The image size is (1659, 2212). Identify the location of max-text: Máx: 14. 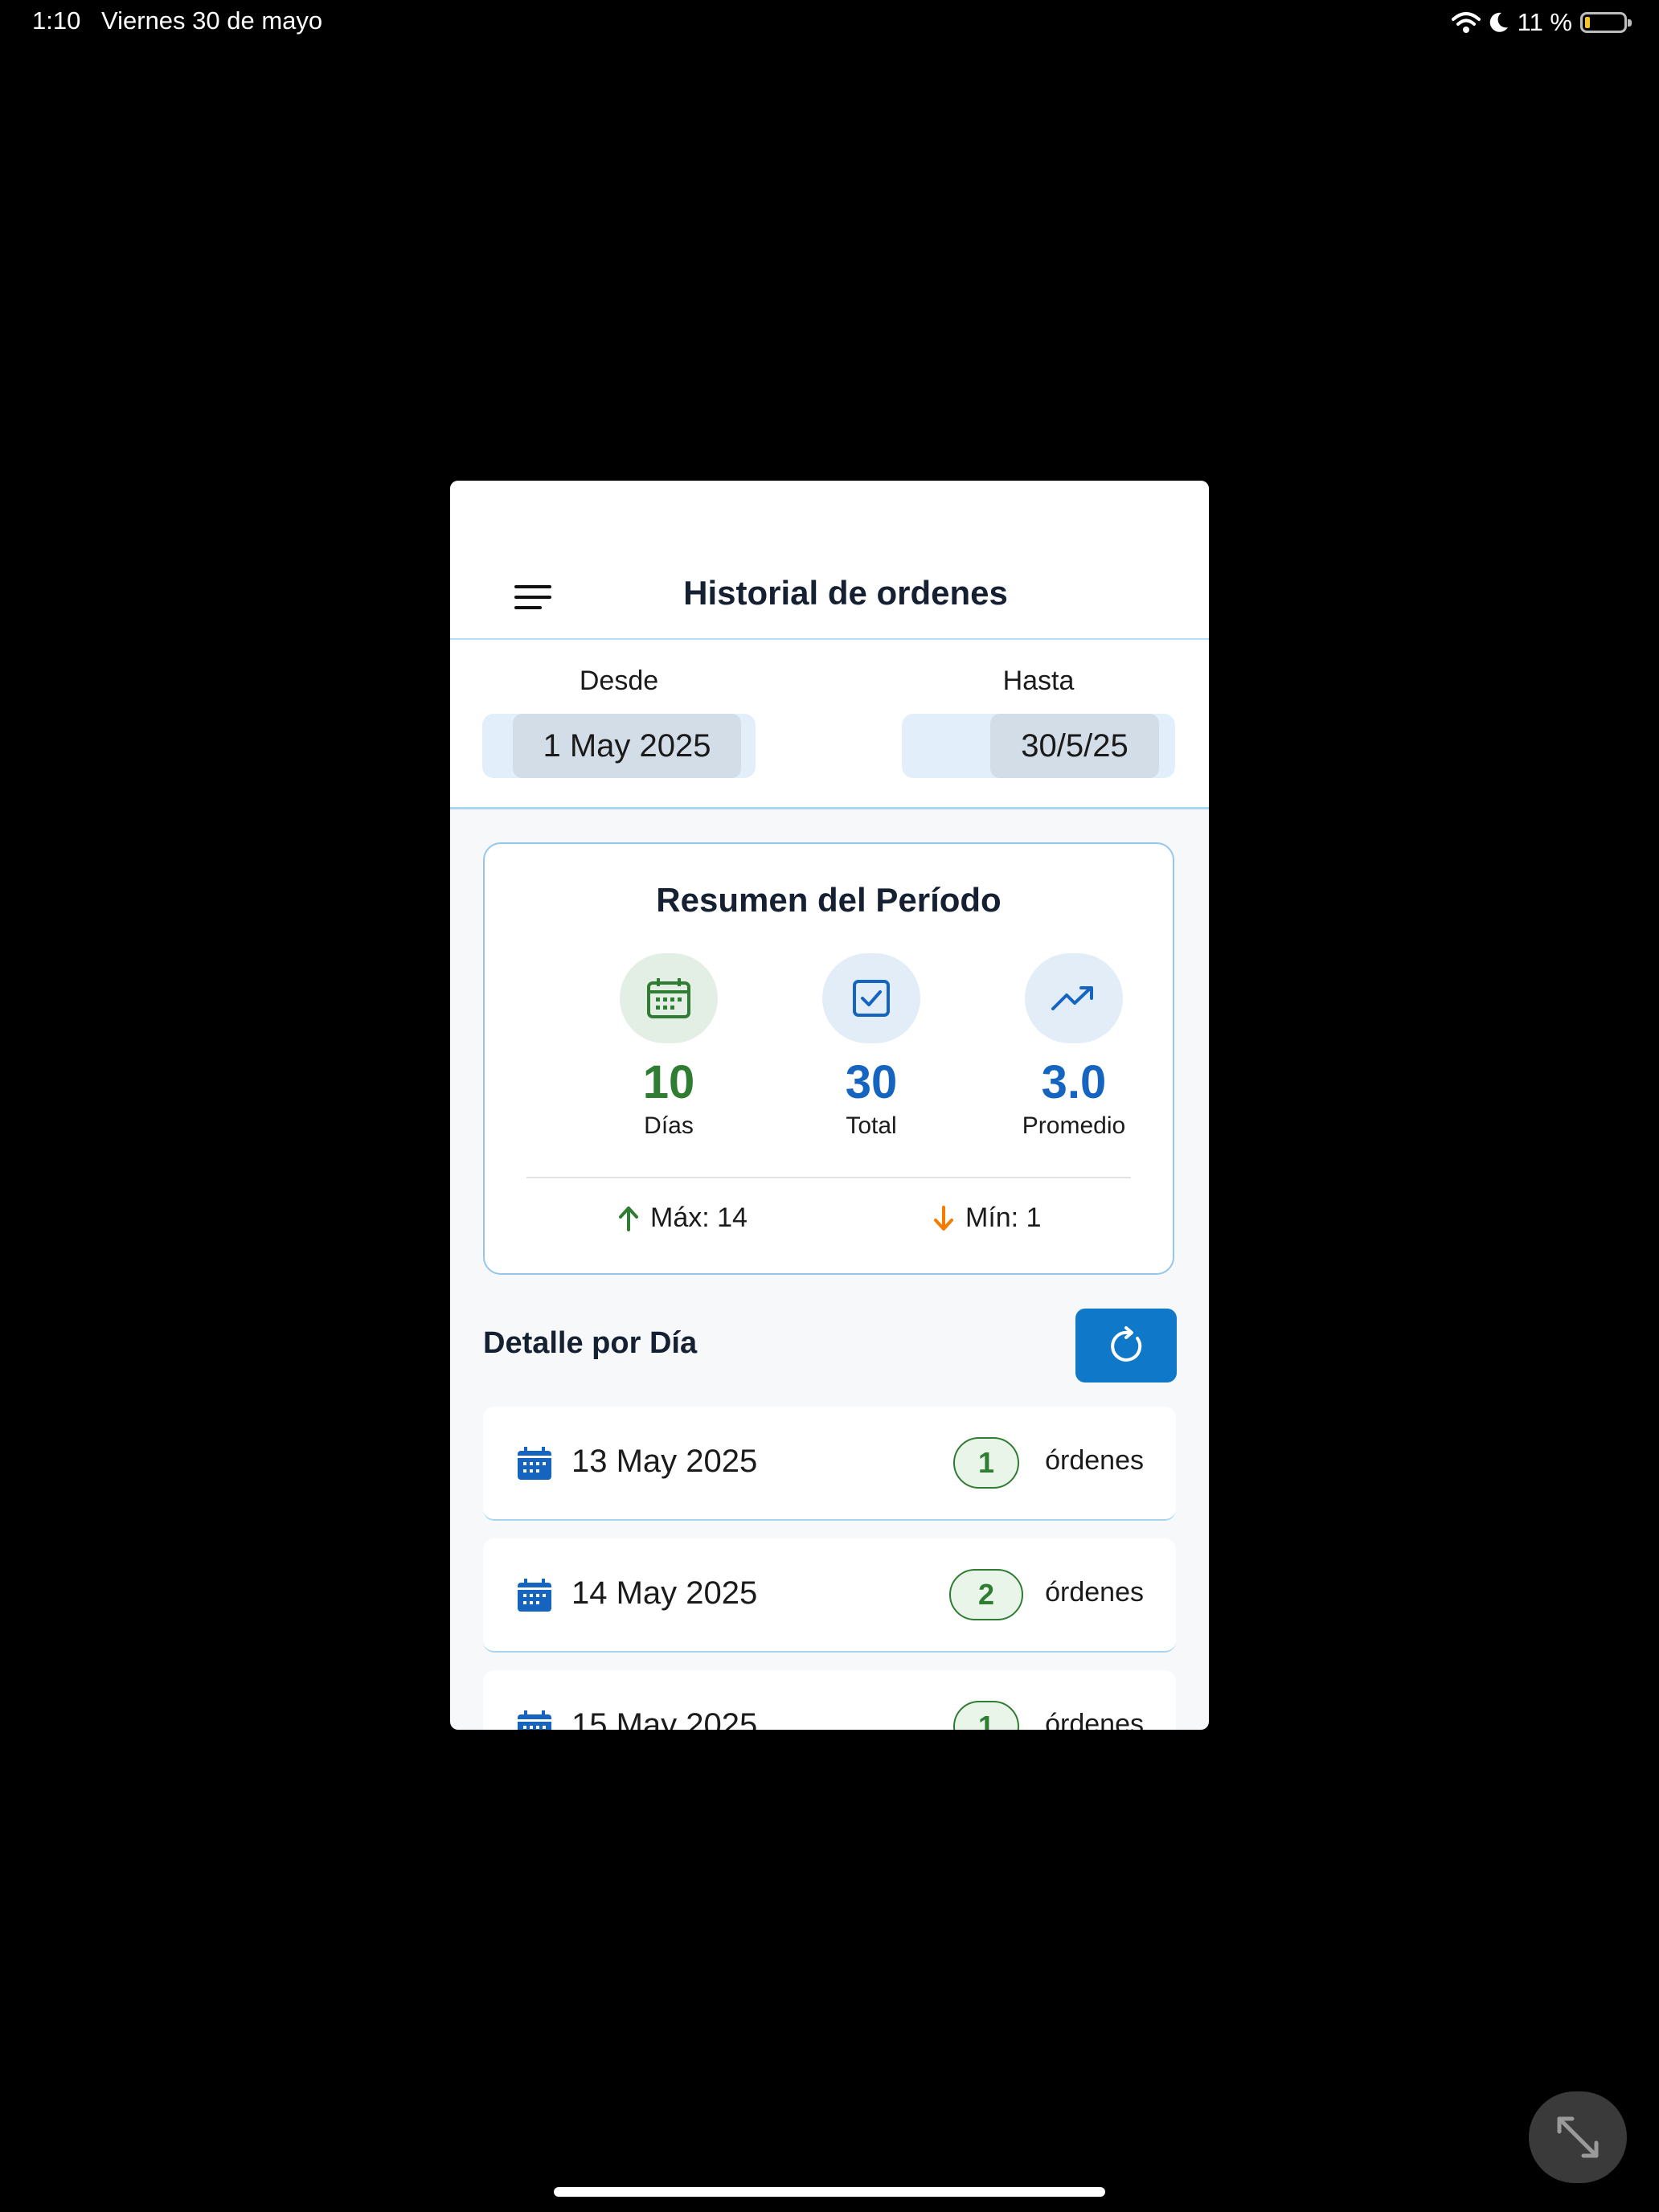
(699, 1217).